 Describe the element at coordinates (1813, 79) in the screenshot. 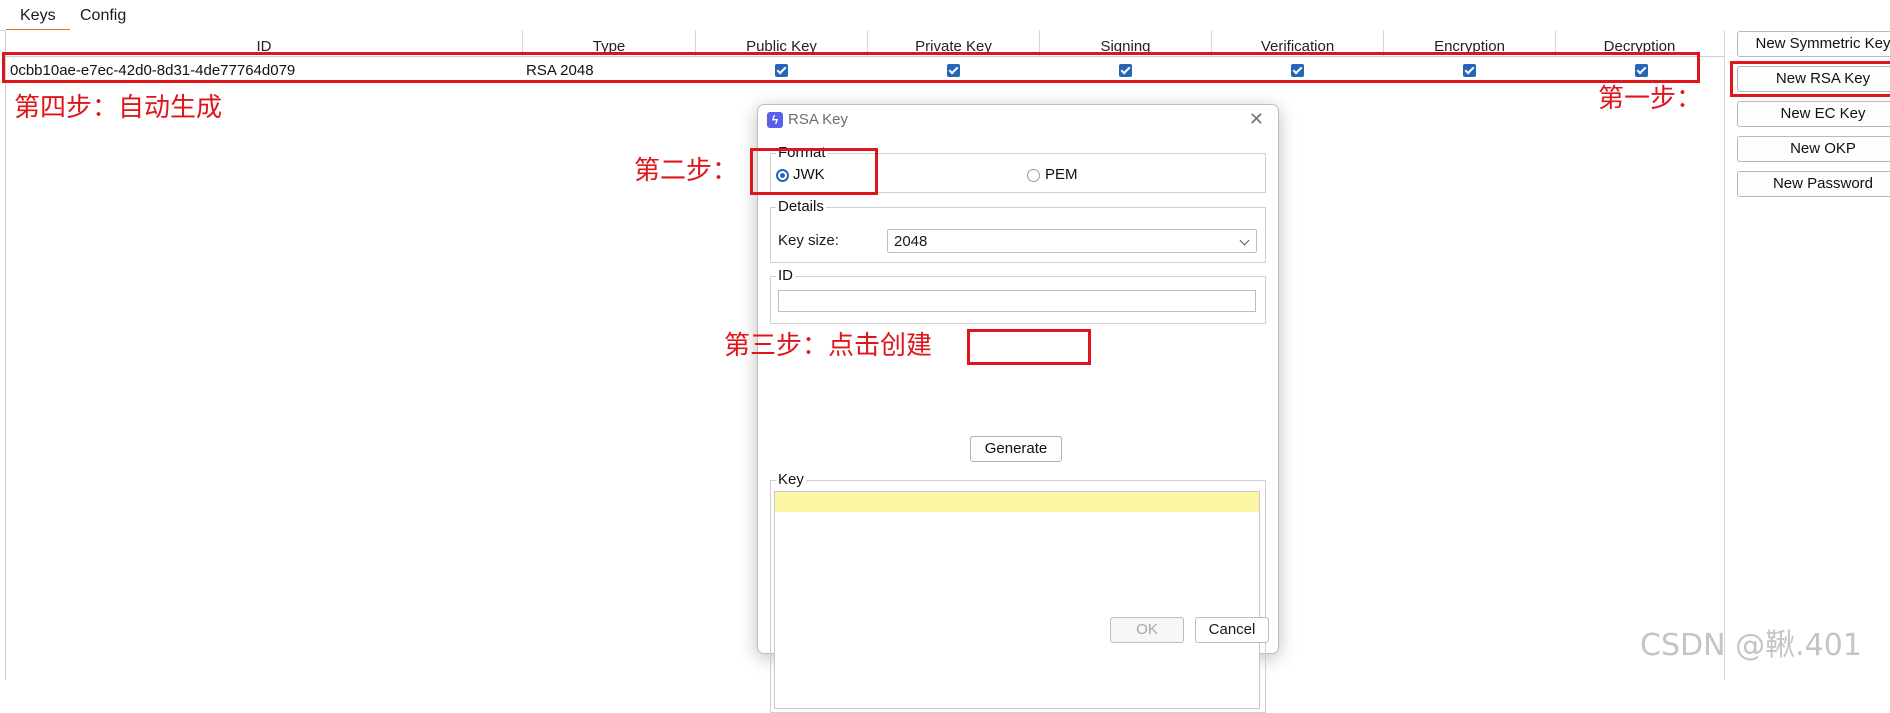

I see `new-rsa-key-button: New RSA Key` at that location.